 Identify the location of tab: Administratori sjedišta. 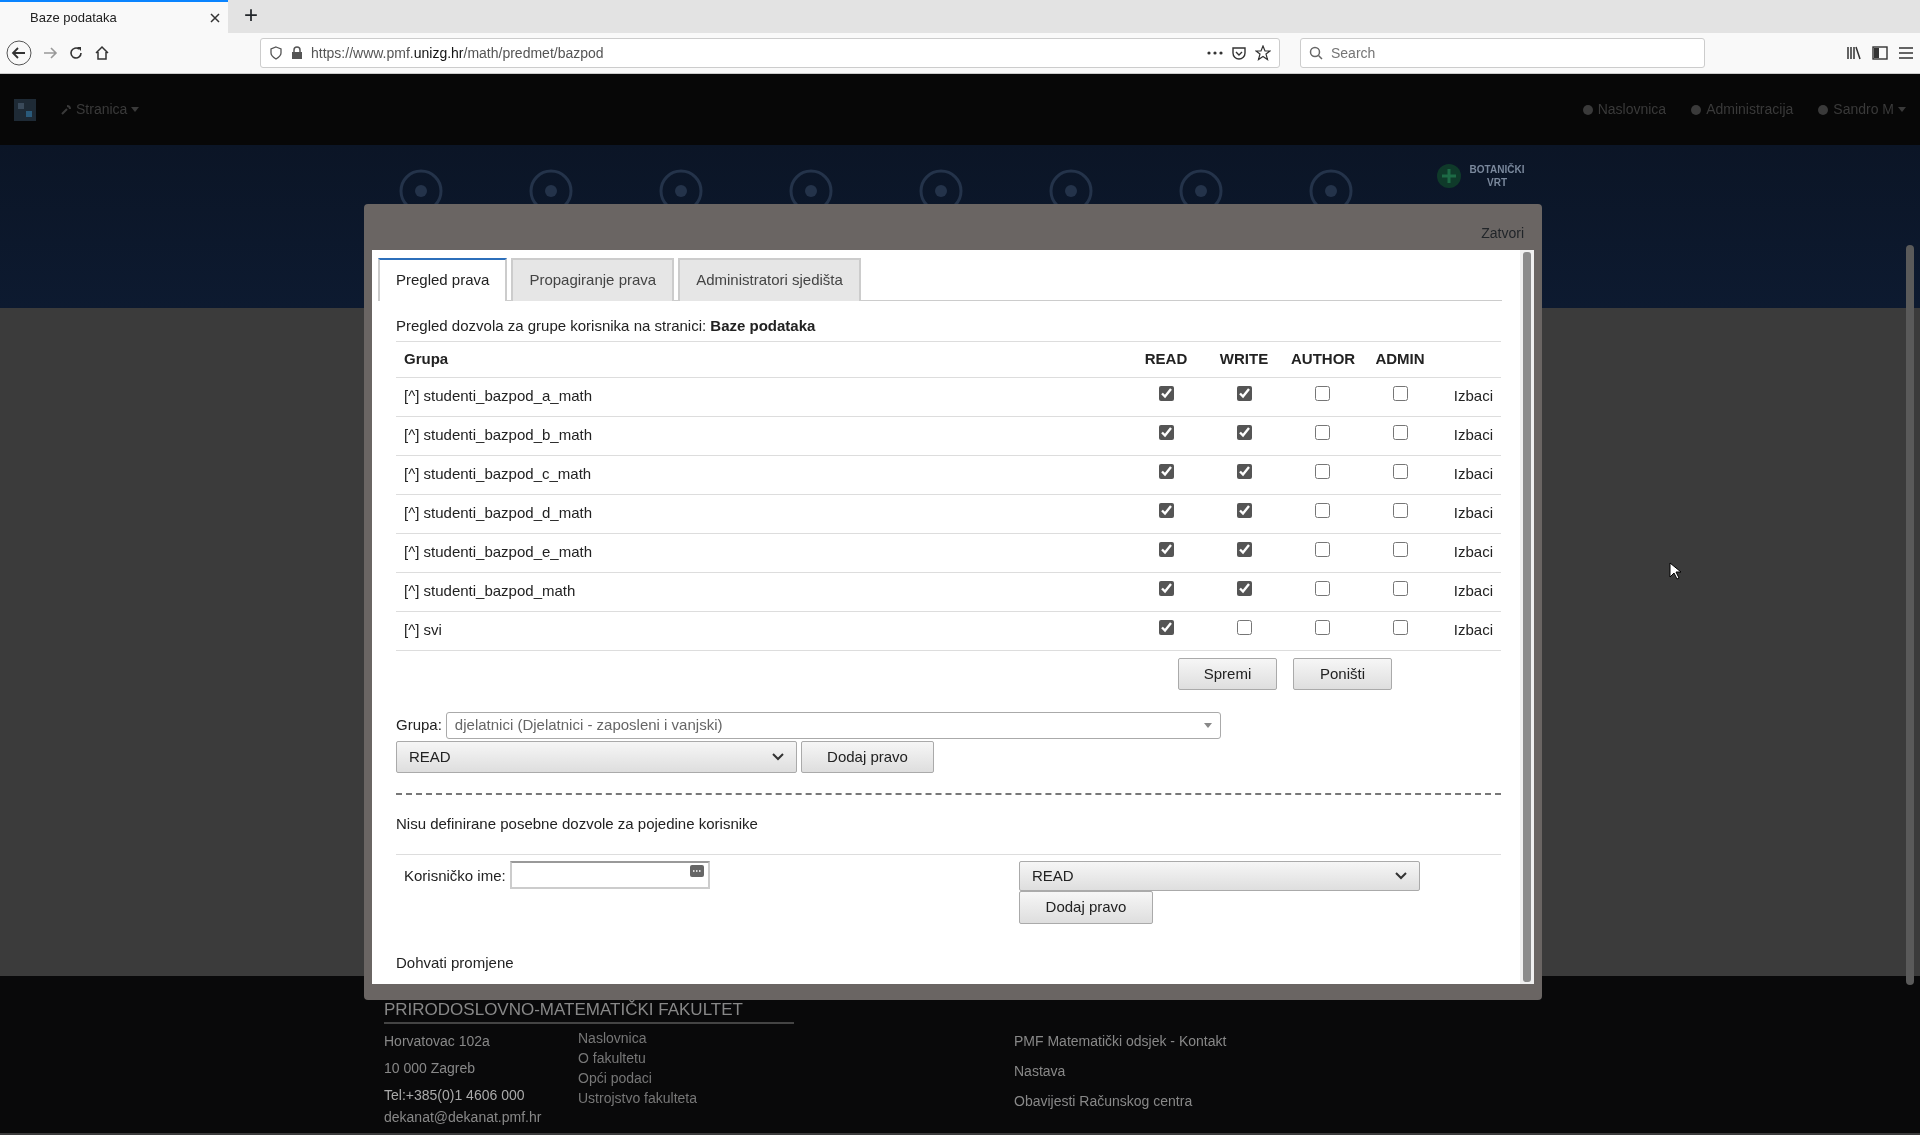
(769, 279).